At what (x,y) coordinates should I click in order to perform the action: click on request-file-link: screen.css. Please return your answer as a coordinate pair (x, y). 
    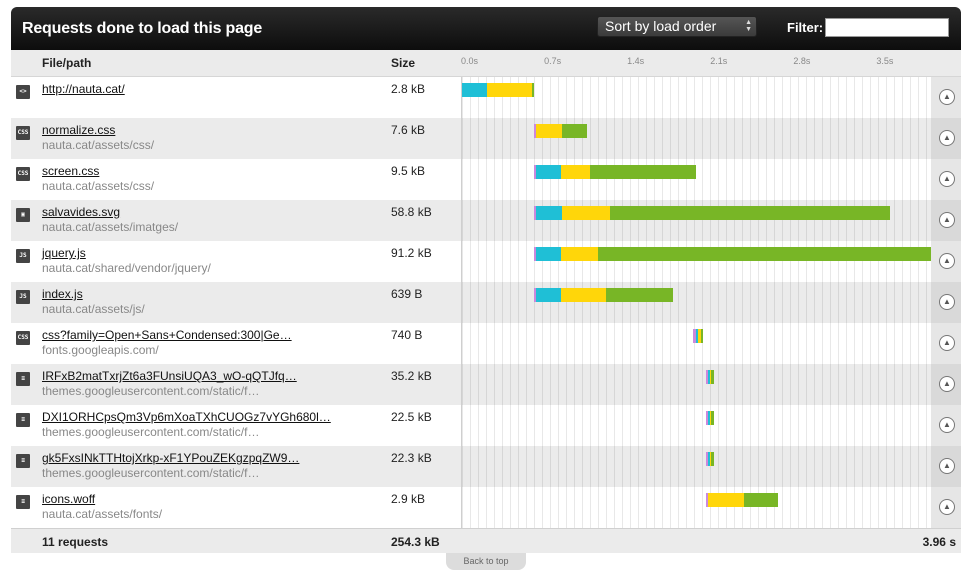
    Looking at the image, I should click on (70, 171).